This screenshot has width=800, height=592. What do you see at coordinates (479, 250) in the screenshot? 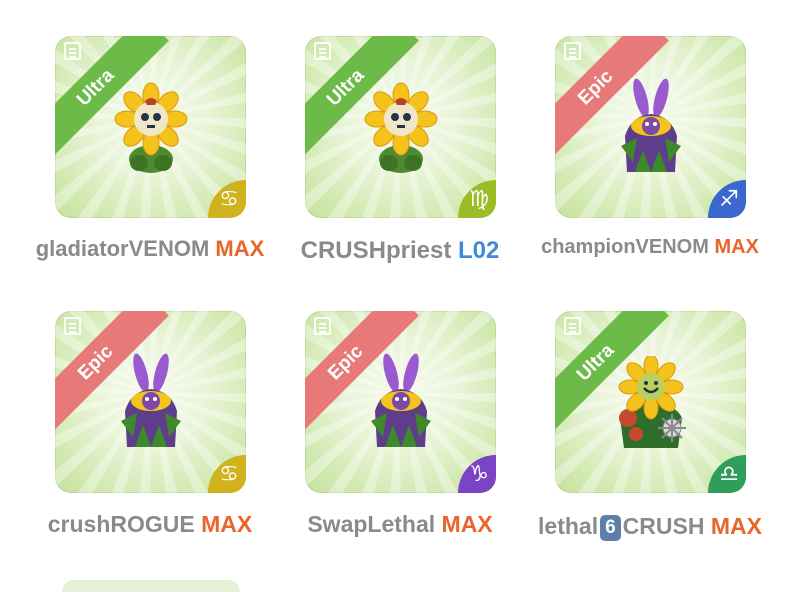
I see `level-label: L02` at bounding box center [479, 250].